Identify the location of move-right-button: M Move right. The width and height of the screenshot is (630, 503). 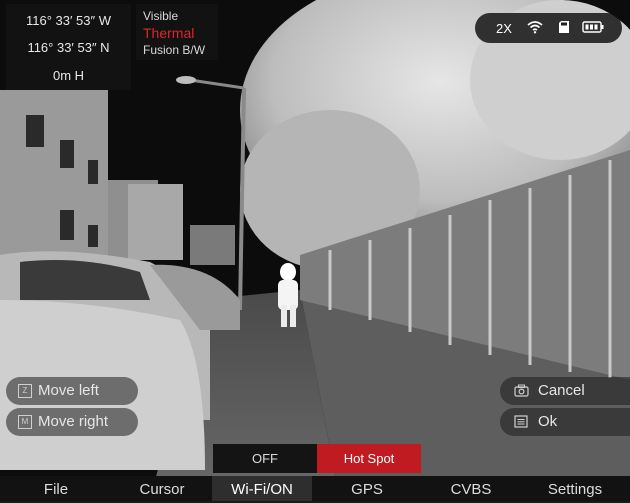
(72, 422).